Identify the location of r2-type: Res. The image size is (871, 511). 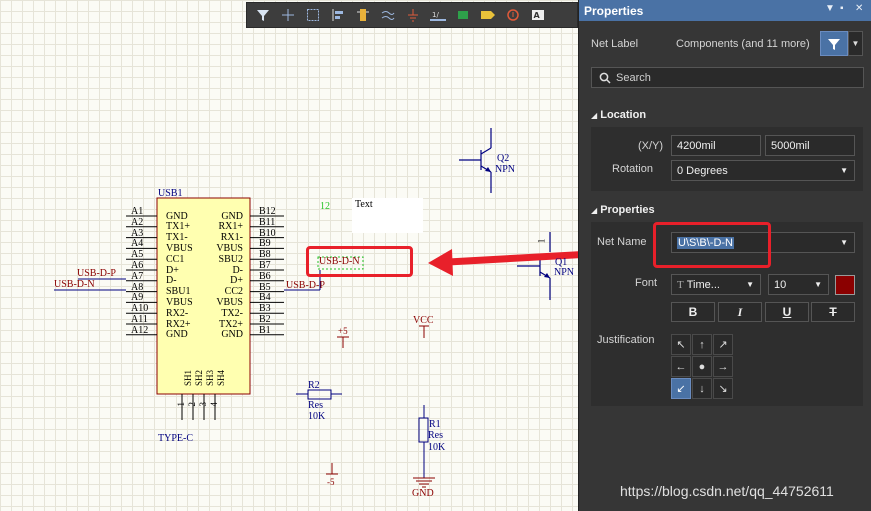
(315, 405).